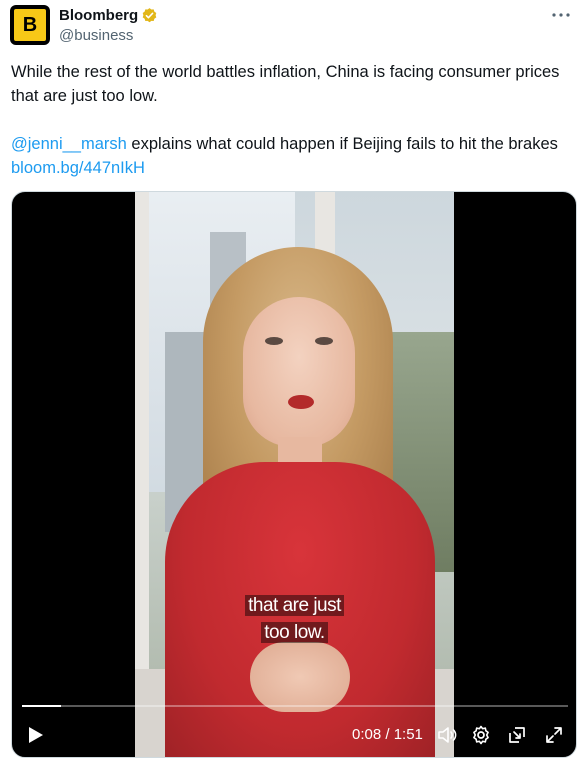 Image resolution: width=583 pixels, height=770 pixels. I want to click on pip-icon, so click(517, 735).